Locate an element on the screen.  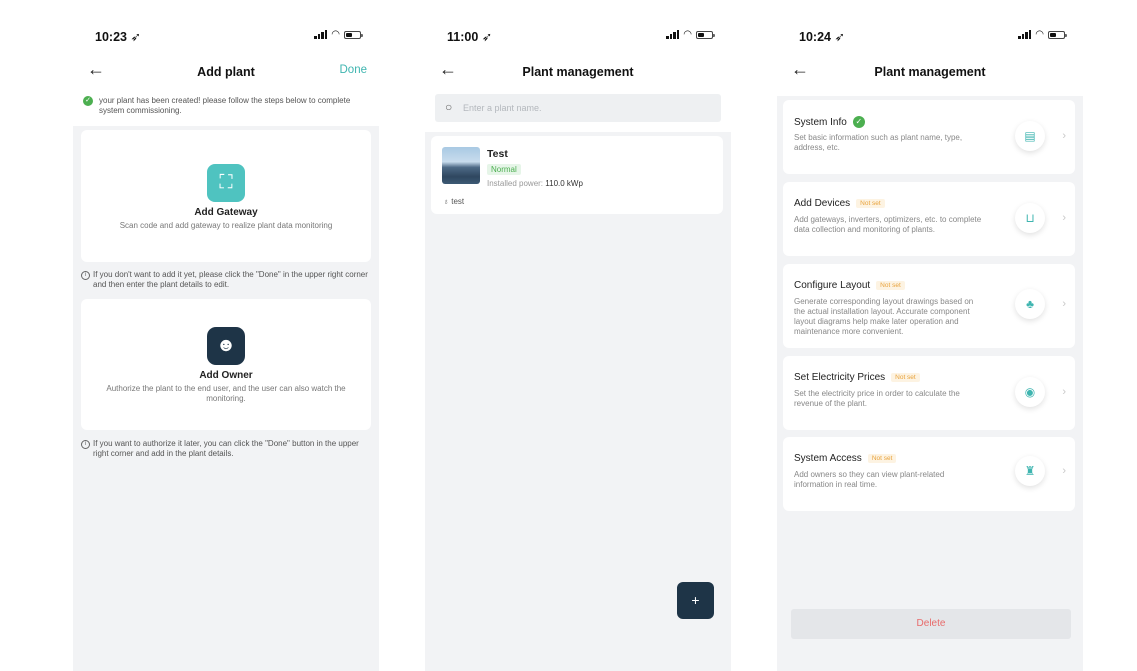
document-icon: ▤ is located at coordinates (1030, 136).